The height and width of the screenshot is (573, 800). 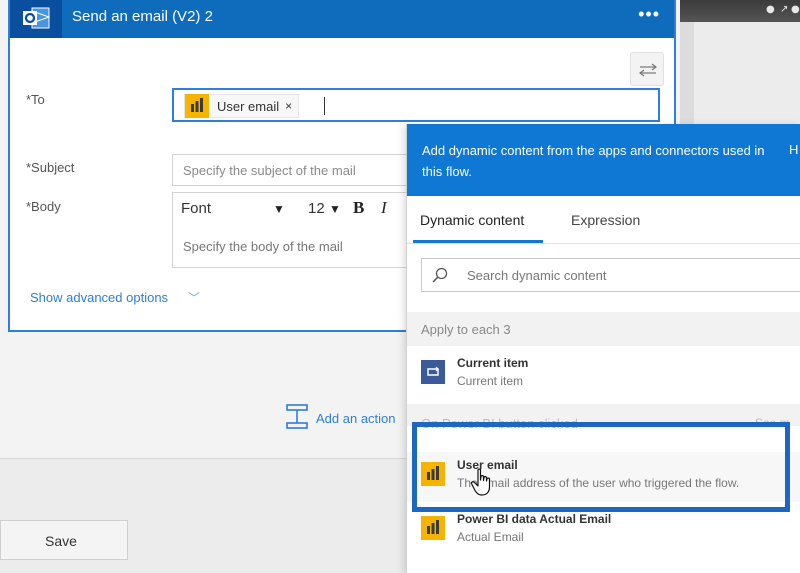 I want to click on search-placeholder: Search dynamic content, so click(x=537, y=275).